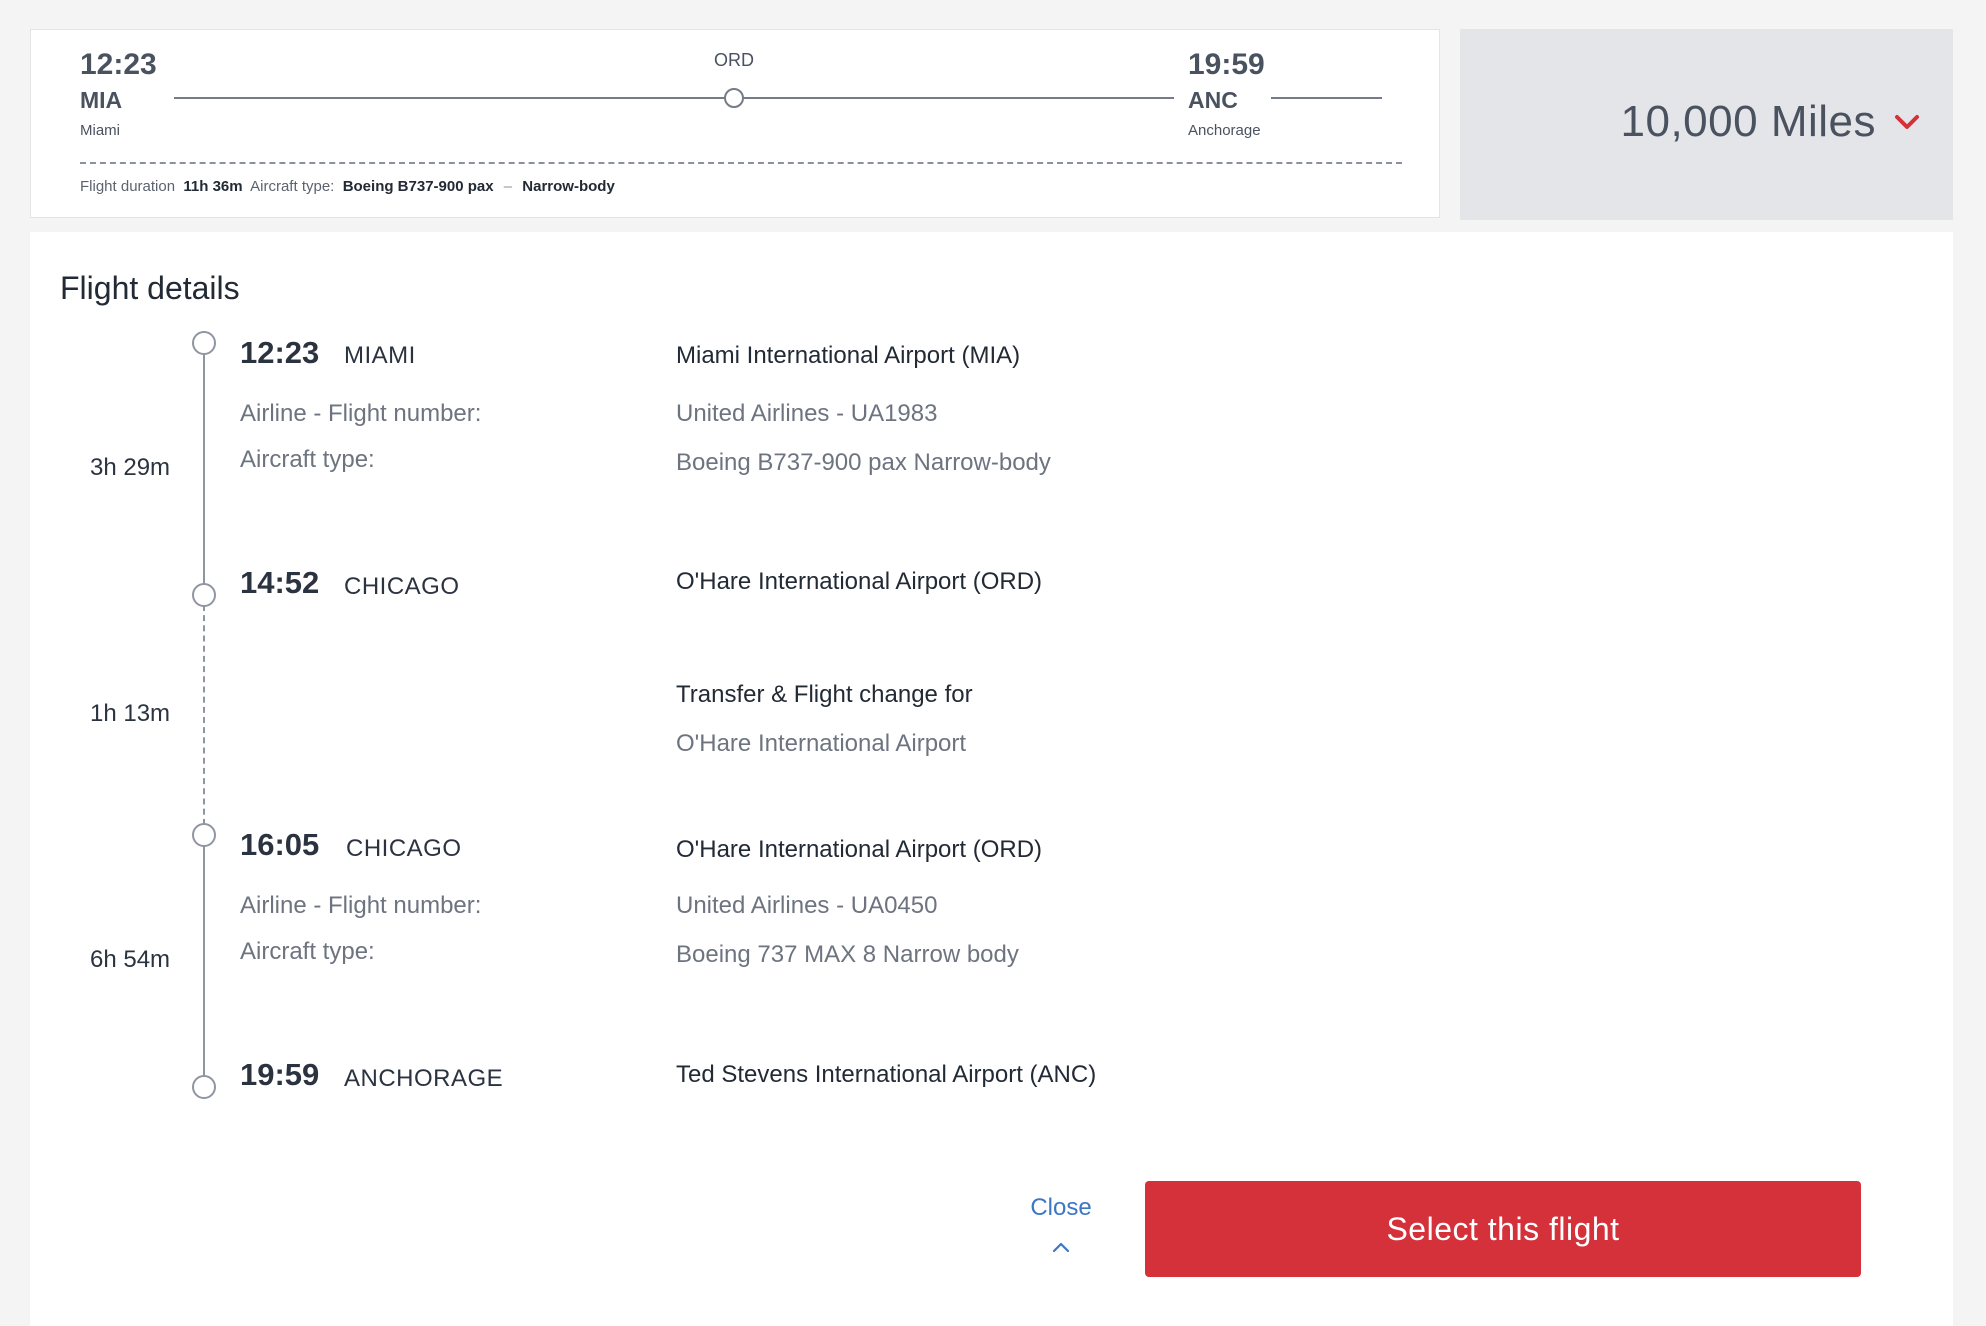  I want to click on leg-2-duration: 6h 54m, so click(130, 959).